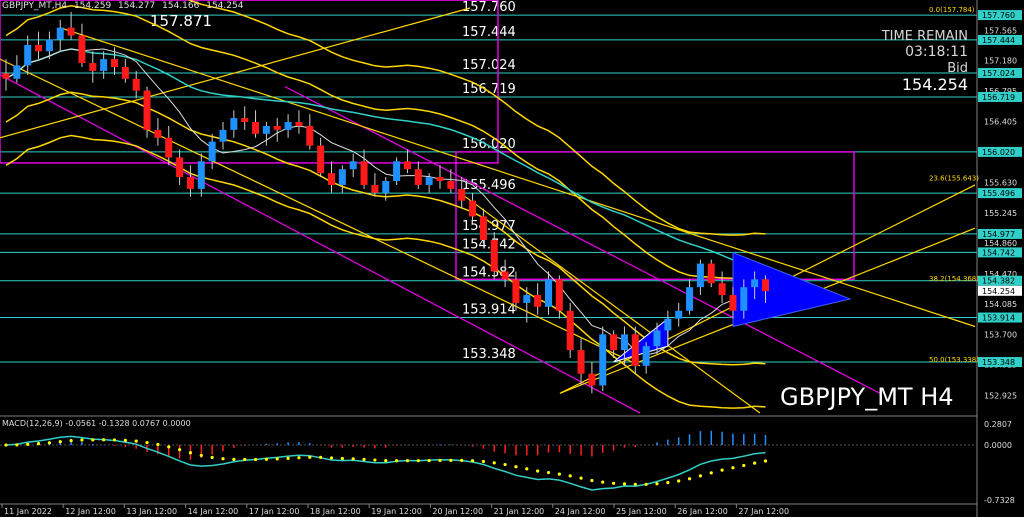  I want to click on time-tick-0: 11 Jan 2022, so click(28, 511).